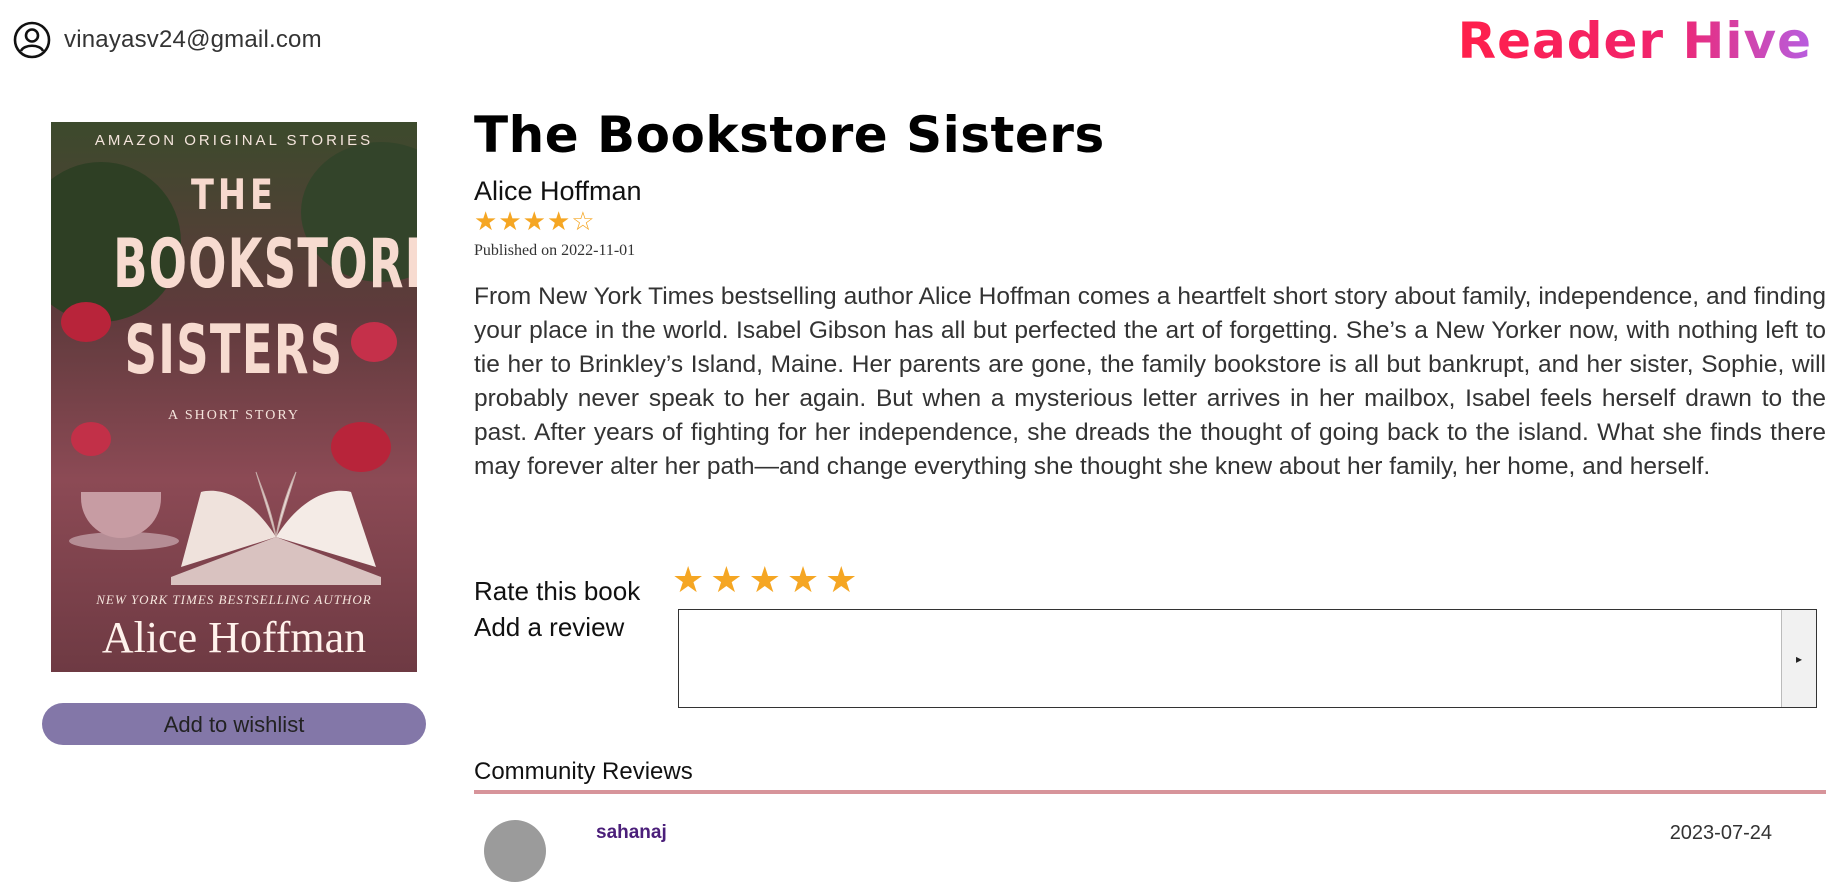 The width and height of the screenshot is (1840, 882). What do you see at coordinates (234, 599) in the screenshot?
I see `cover-byline: NEW YORK TIMES BESTSELLING AUTHOR` at bounding box center [234, 599].